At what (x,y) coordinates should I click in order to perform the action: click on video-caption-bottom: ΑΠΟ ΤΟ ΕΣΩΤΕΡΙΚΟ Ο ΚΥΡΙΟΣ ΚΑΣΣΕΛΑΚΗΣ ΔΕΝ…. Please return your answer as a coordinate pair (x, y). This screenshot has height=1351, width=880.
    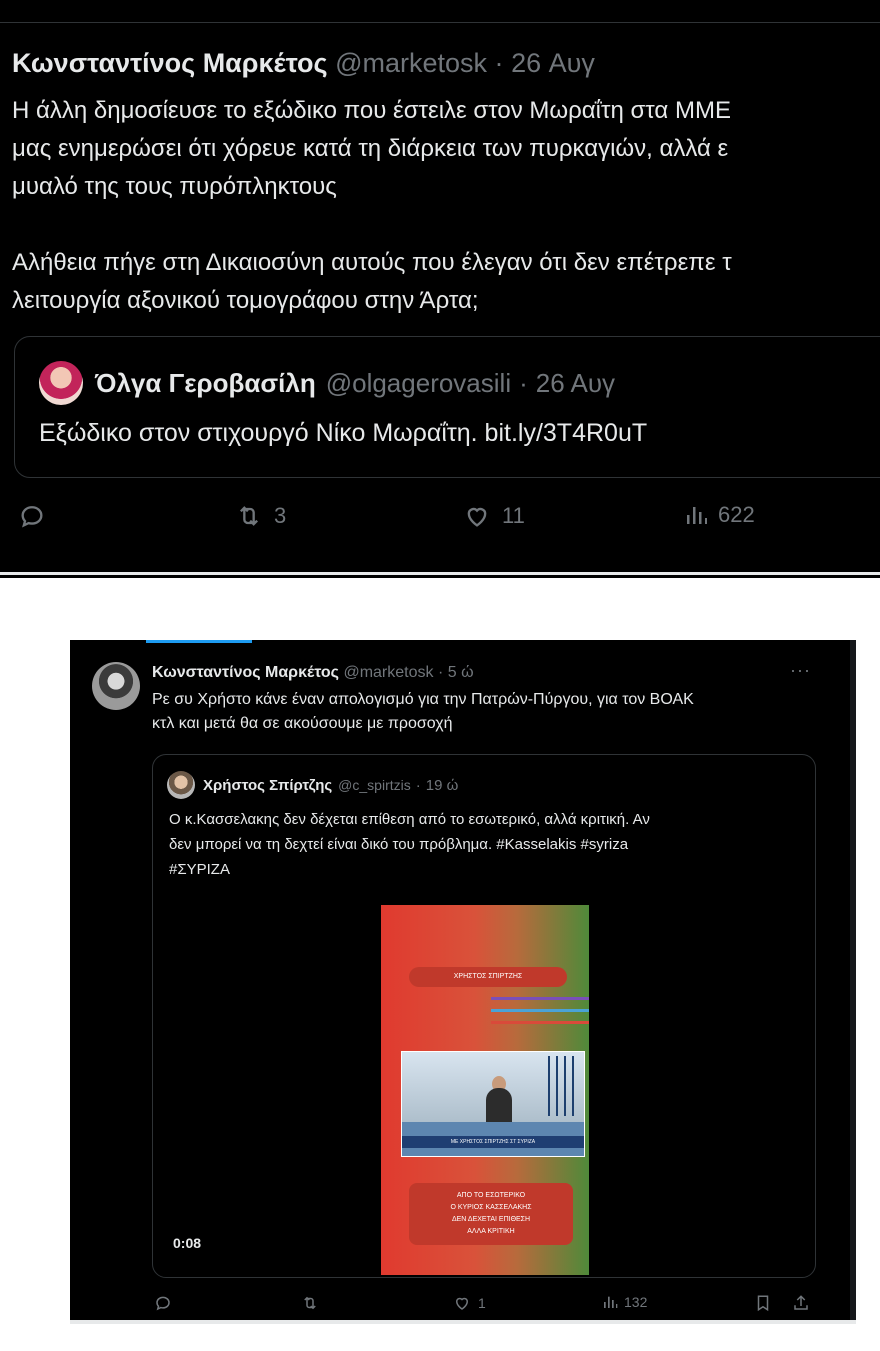
    Looking at the image, I should click on (491, 1214).